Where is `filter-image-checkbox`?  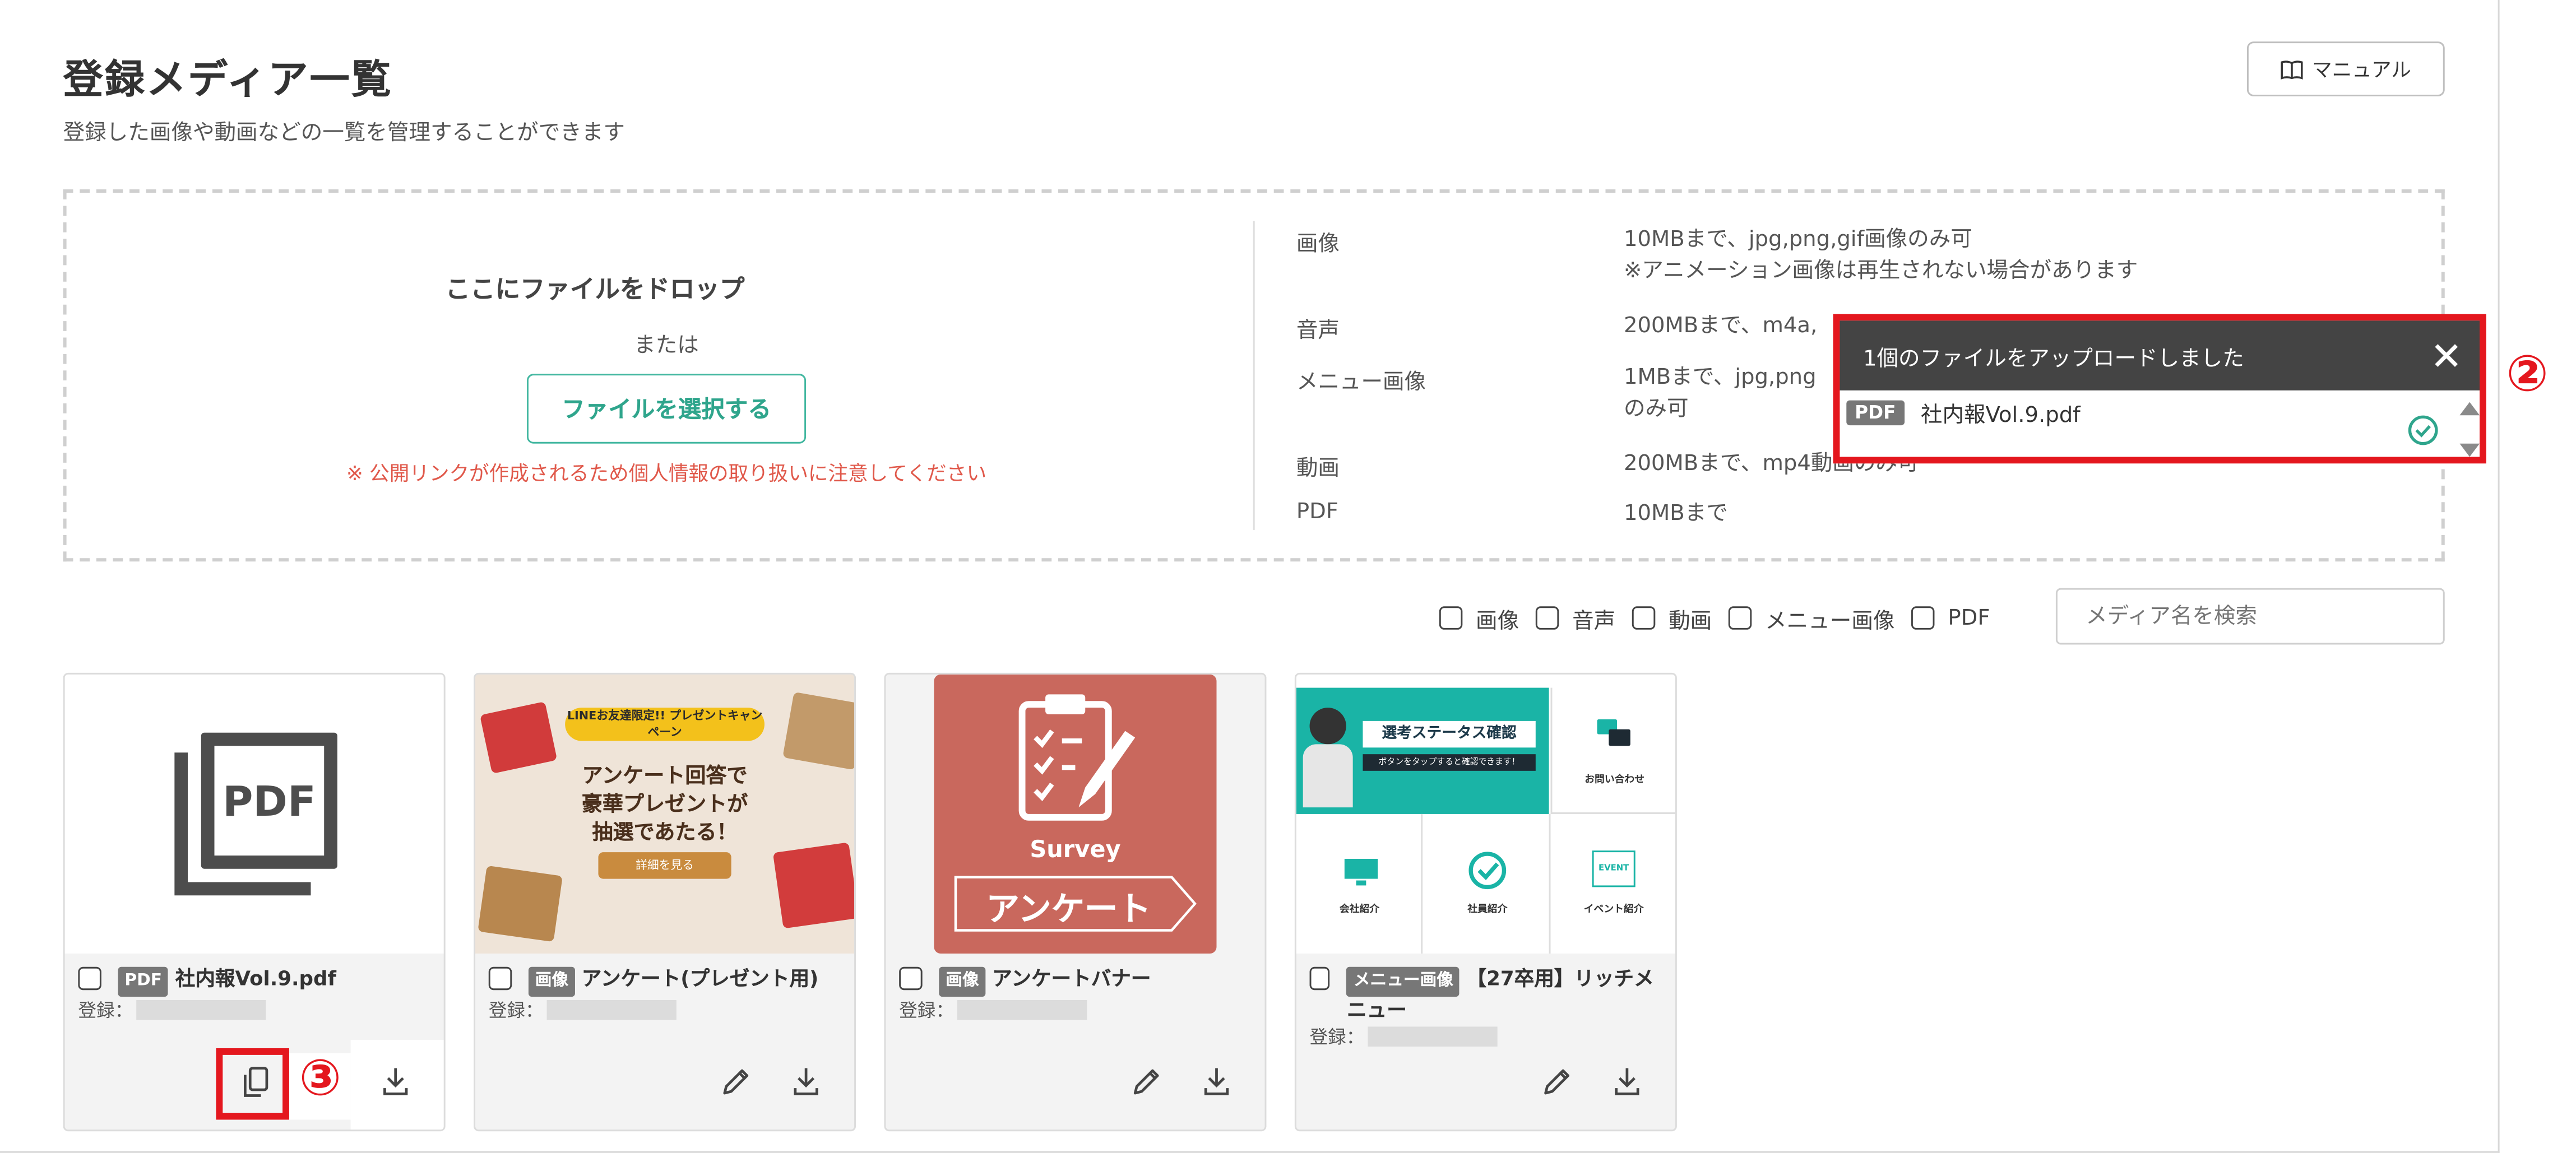 filter-image-checkbox is located at coordinates (1451, 618).